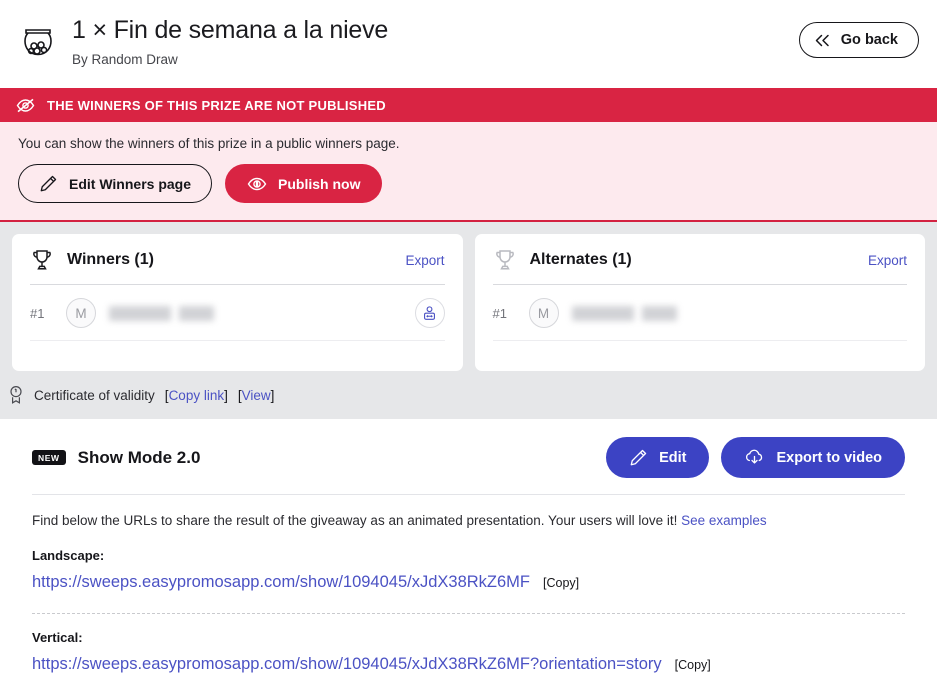 The image size is (937, 682). I want to click on publish-now-label: Publish now, so click(319, 183).